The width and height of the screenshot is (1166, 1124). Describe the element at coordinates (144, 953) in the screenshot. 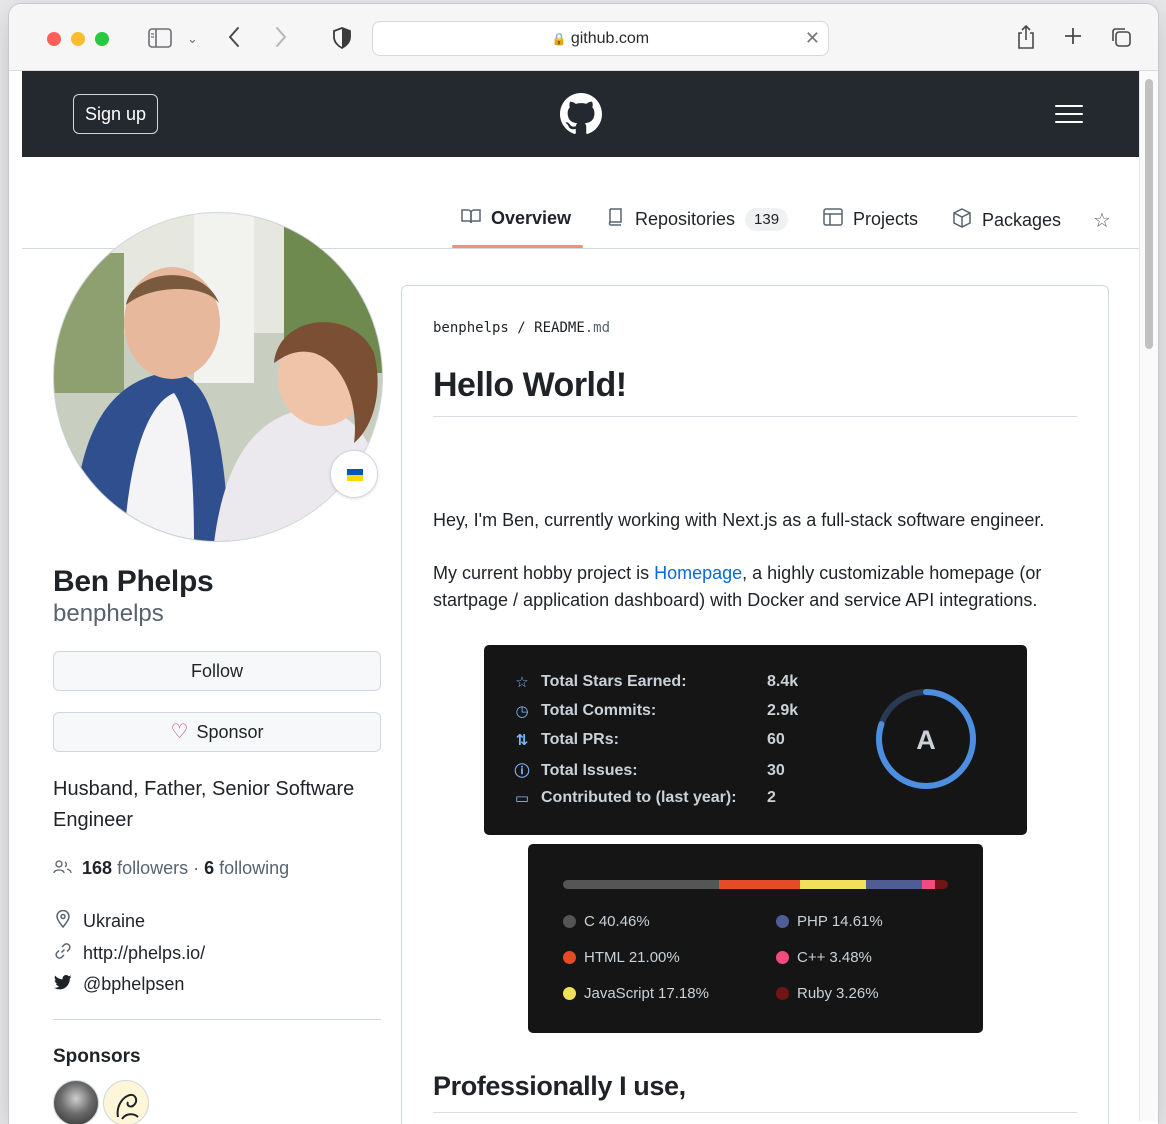

I see `website-link: http://phelps.io/` at that location.